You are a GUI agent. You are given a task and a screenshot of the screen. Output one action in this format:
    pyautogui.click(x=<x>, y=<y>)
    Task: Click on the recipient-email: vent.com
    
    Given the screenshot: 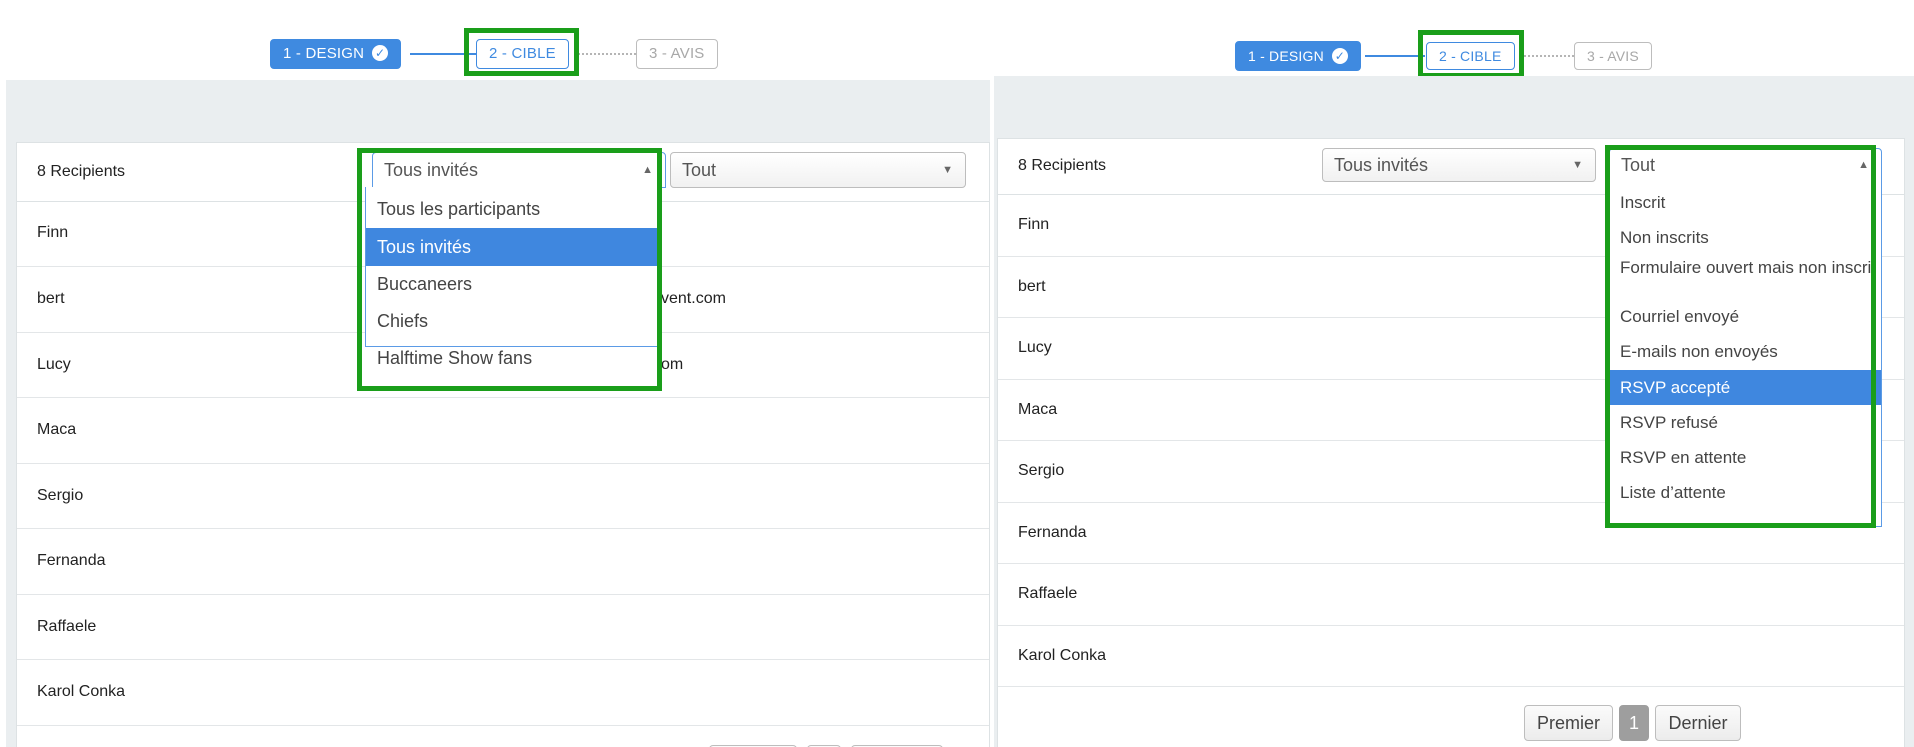 What is the action you would take?
    pyautogui.click(x=693, y=298)
    